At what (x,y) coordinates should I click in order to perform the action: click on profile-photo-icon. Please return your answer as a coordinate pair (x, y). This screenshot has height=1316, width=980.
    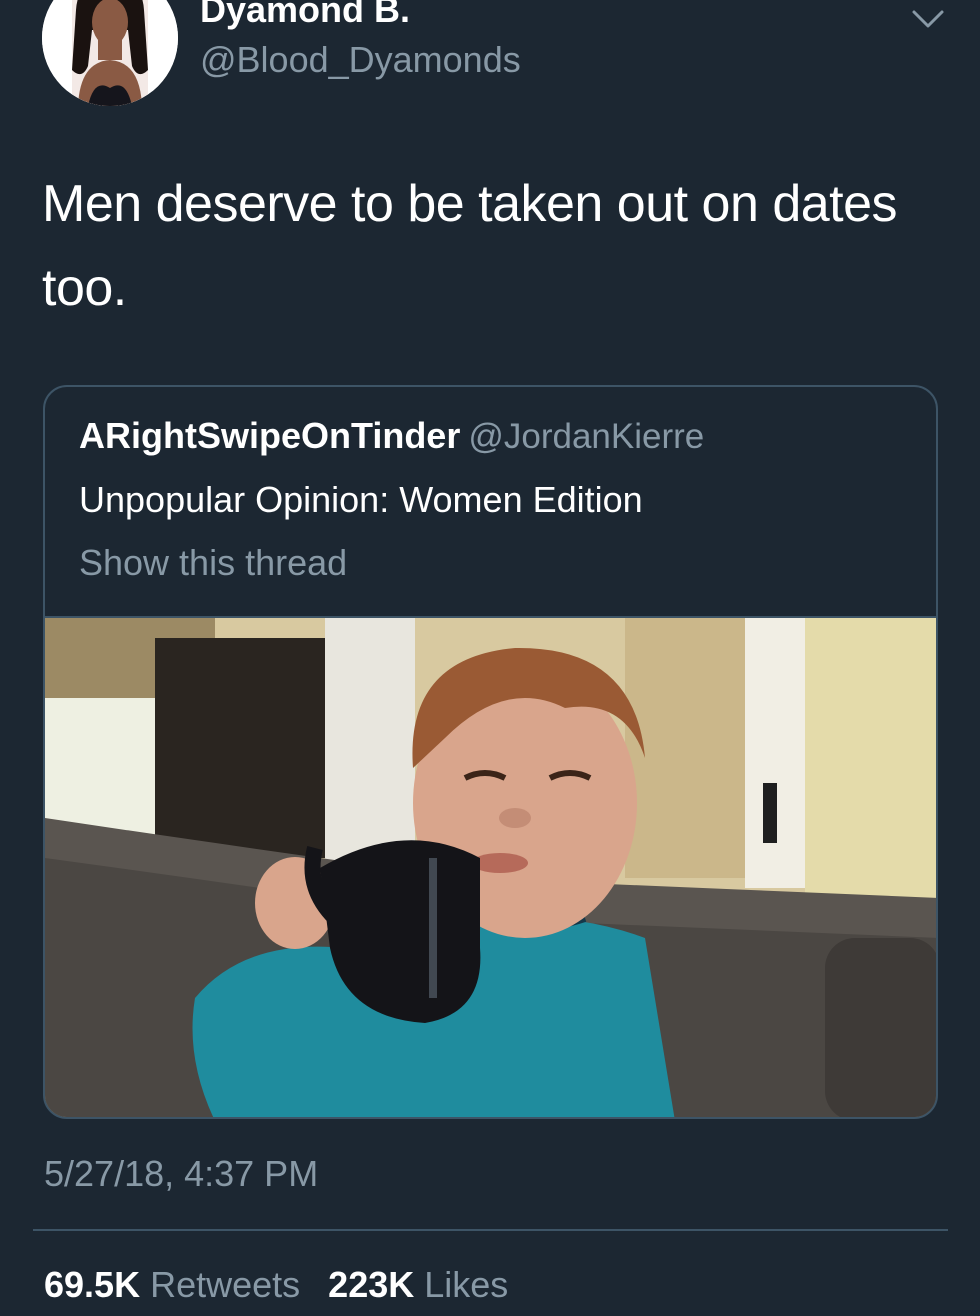
    Looking at the image, I should click on (110, 53).